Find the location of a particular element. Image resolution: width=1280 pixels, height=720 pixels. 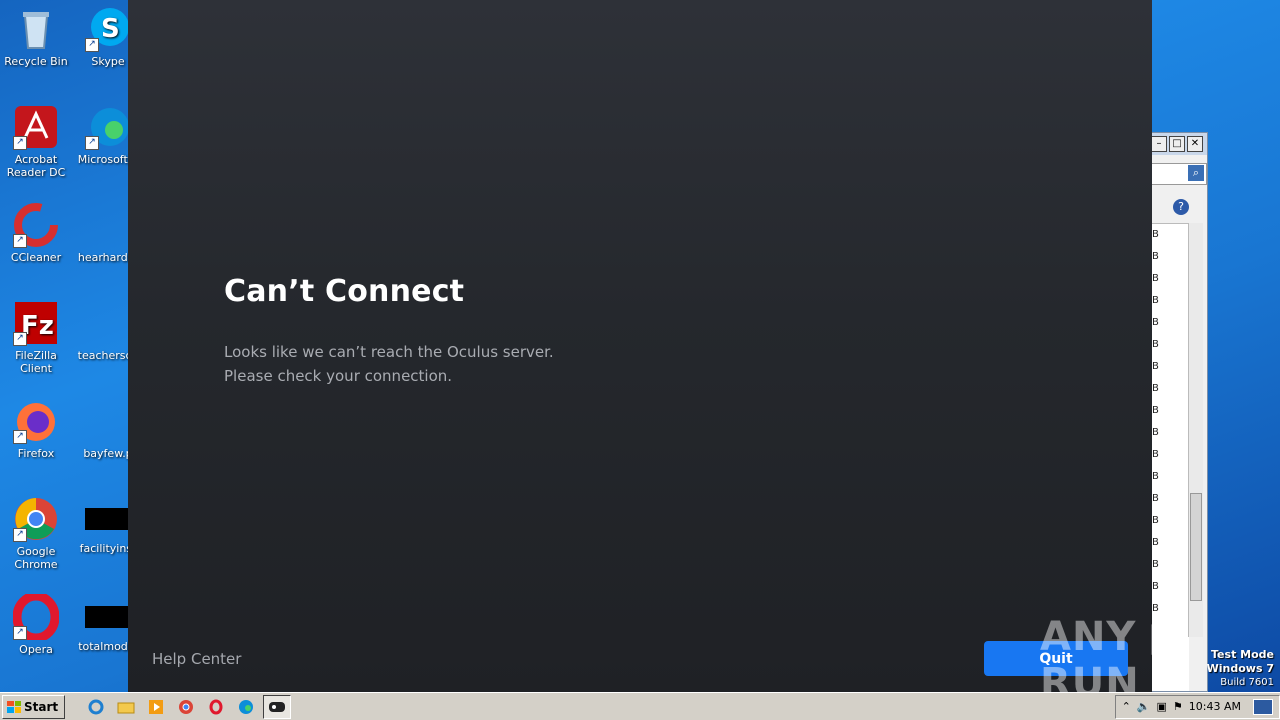

desktop-icon-opera: ↗ Opera is located at coordinates (36, 623).